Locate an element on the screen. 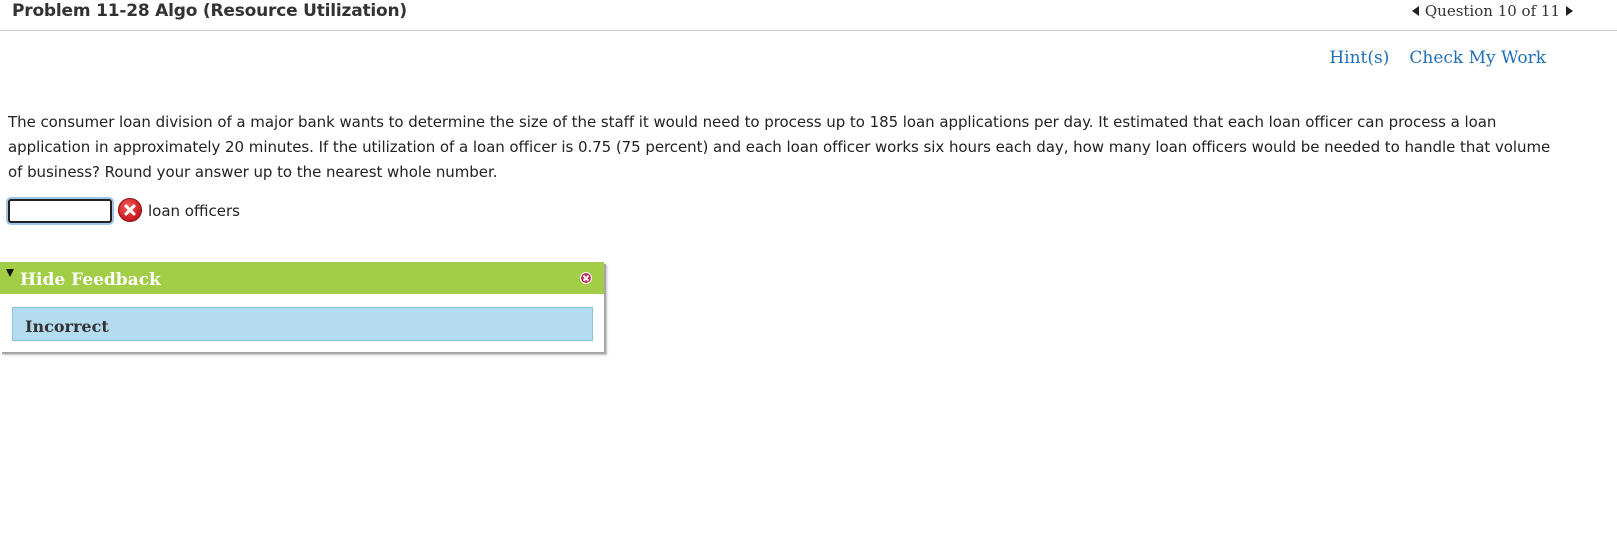 This screenshot has height=559, width=1617. question-navigator: Question 10 of 11 is located at coordinates (1492, 11).